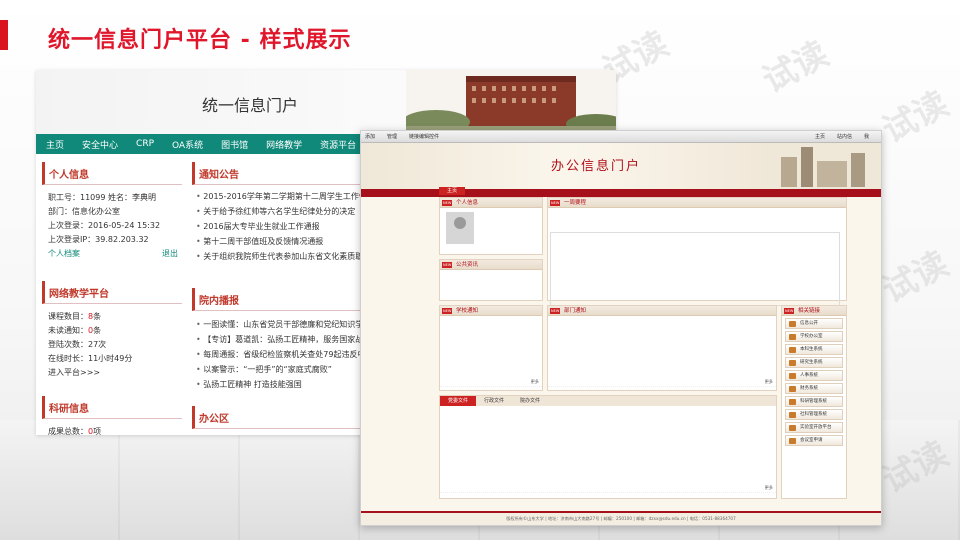  I want to click on research-info-heading: 科研信息, so click(112, 407).